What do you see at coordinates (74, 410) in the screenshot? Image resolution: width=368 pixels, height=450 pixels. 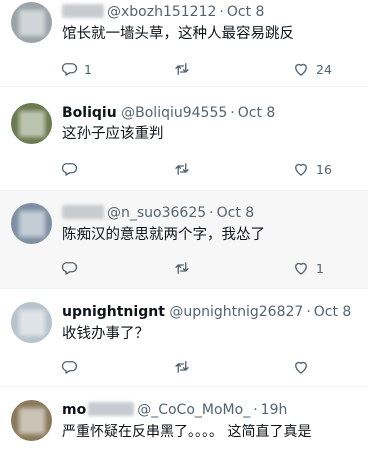 I see `display-name: mo` at bounding box center [74, 410].